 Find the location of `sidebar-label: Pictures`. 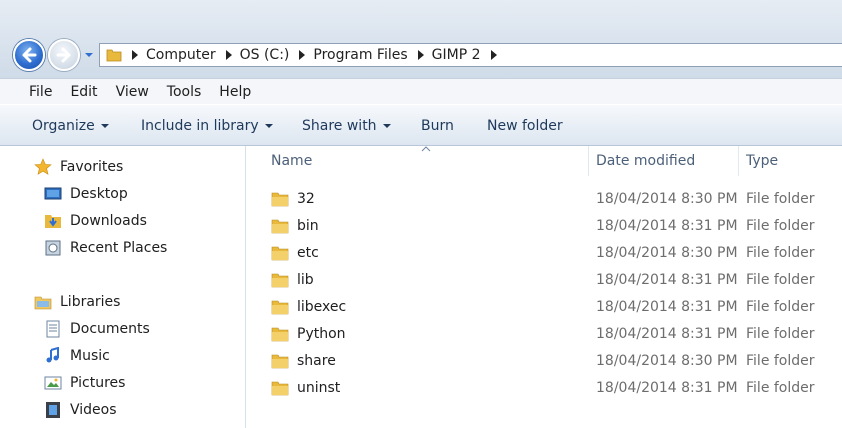

sidebar-label: Pictures is located at coordinates (98, 383).